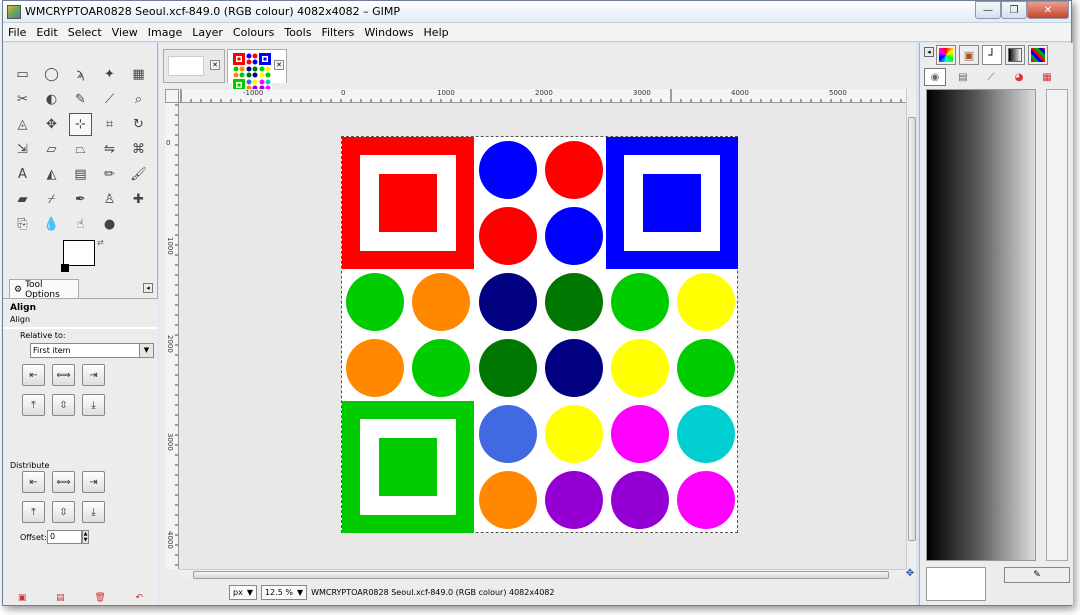 The height and width of the screenshot is (615, 1080). What do you see at coordinates (963, 77) in the screenshot?
I see `tab-device-status: ▤` at bounding box center [963, 77].